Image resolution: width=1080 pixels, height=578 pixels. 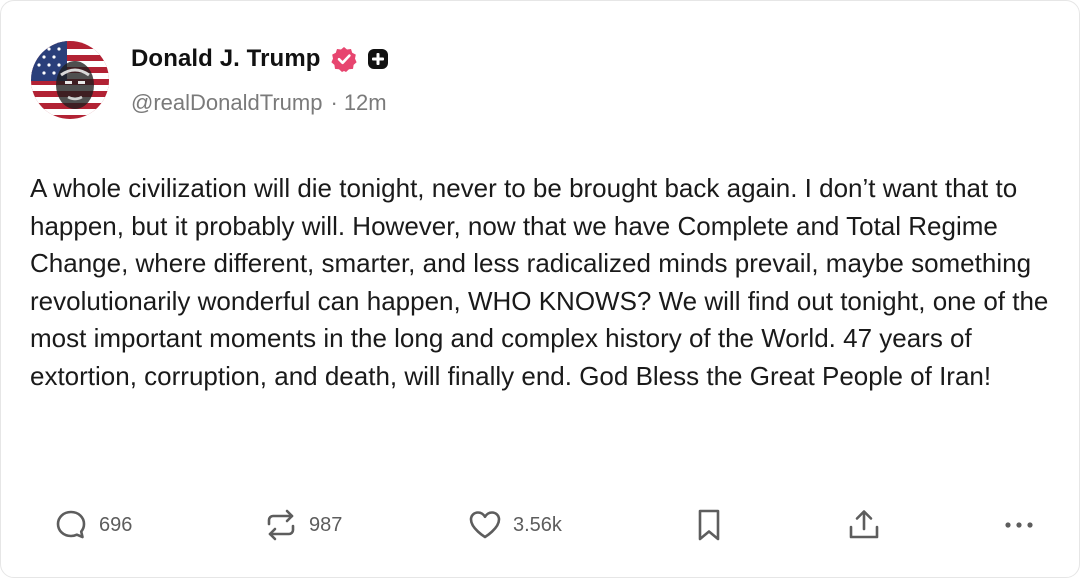 What do you see at coordinates (116, 524) in the screenshot?
I see `reply-count: 696` at bounding box center [116, 524].